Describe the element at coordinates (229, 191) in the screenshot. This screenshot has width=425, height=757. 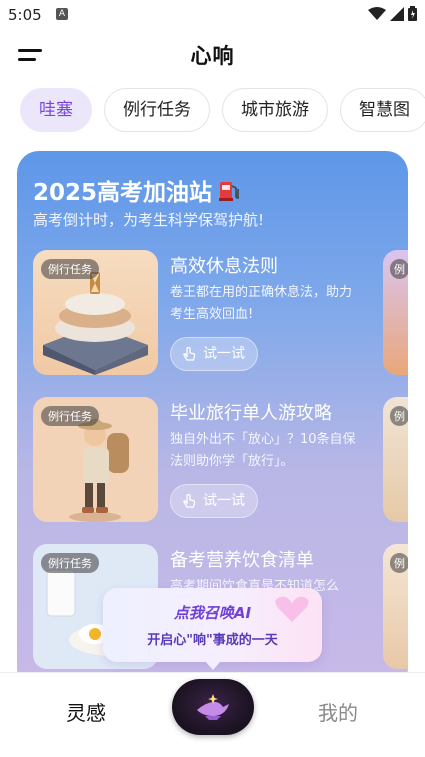
I see `fuel-pump-icon` at that location.